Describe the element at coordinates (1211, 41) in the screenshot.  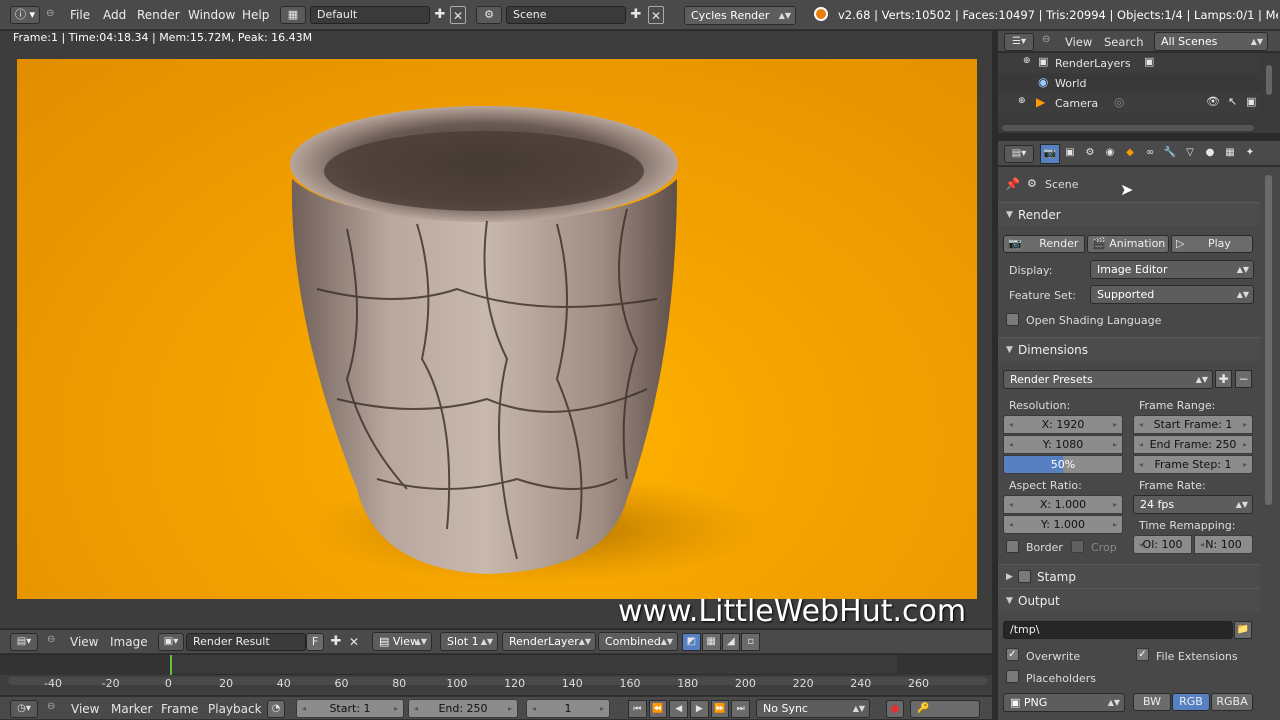
I see `outliner-display-select: All Scenes ▲▼` at that location.